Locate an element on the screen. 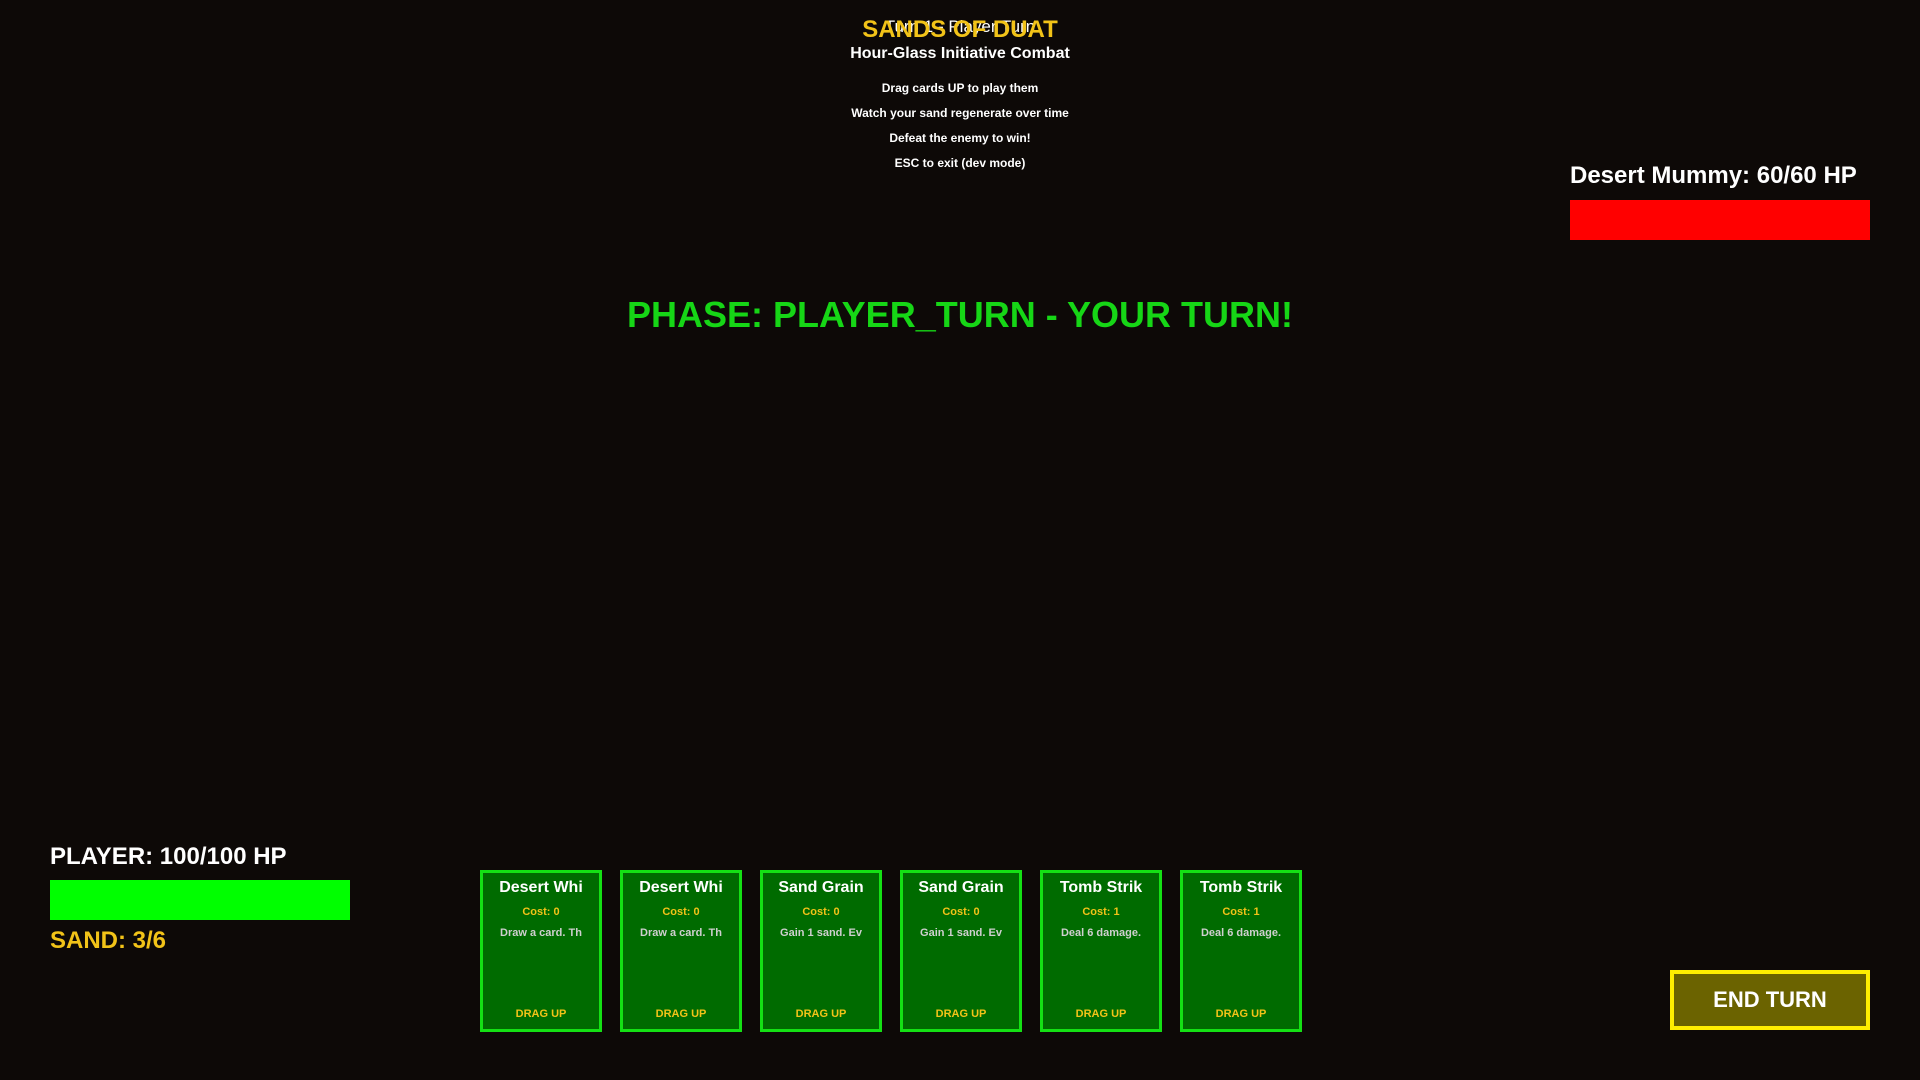 This screenshot has width=1920, height=1080. enemy-hp-bar is located at coordinates (1720, 220).